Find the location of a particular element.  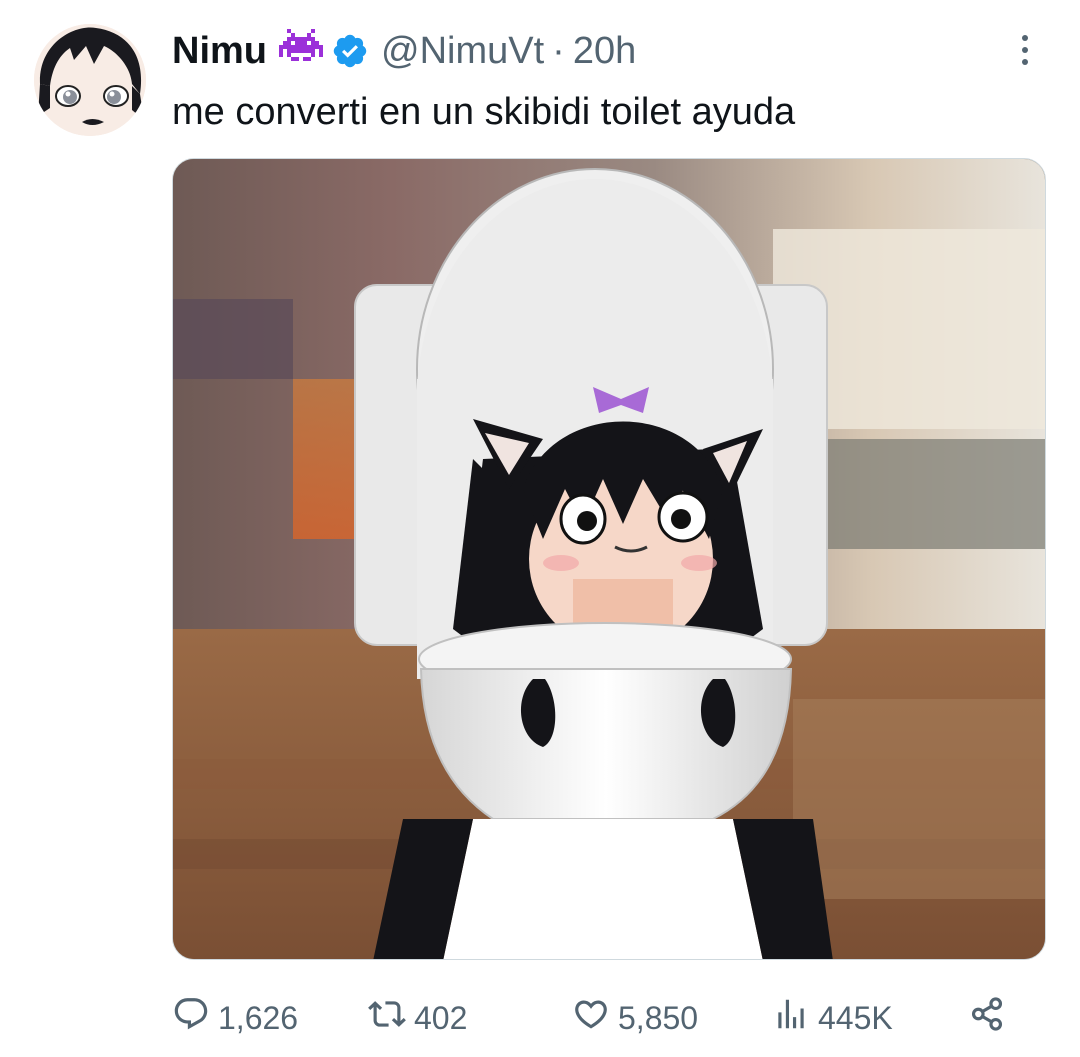

like-count: 5,850 is located at coordinates (658, 1017).